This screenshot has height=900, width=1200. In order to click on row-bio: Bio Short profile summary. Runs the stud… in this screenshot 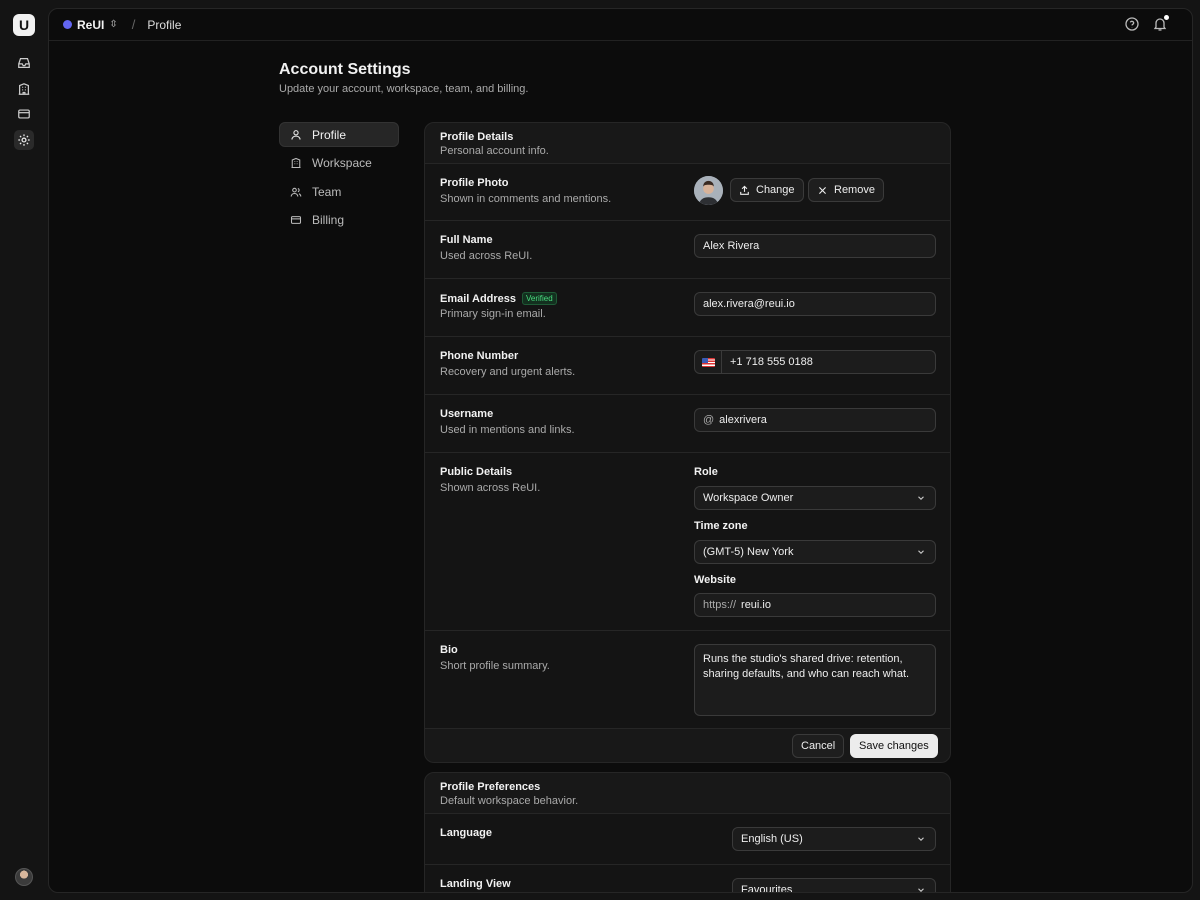, I will do `click(687, 679)`.